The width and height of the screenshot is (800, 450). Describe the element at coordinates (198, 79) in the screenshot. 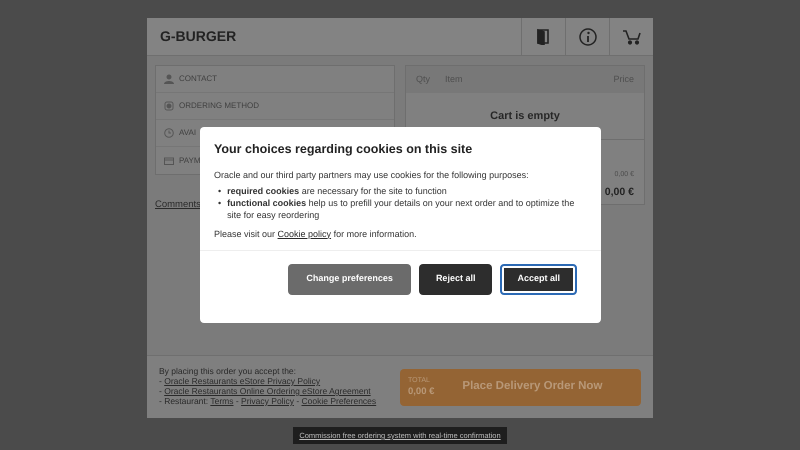

I see `step-label: CONTACT` at that location.